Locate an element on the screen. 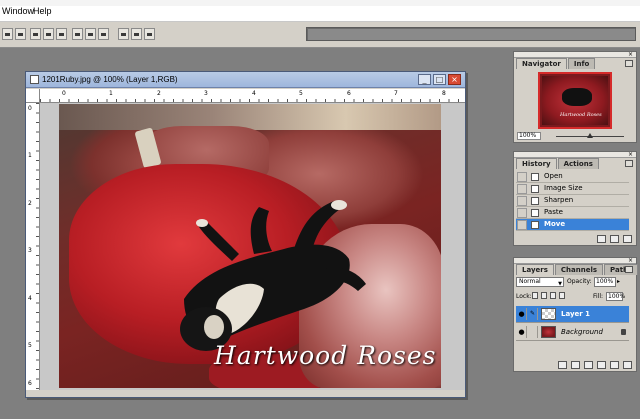 The height and width of the screenshot is (419, 640). ruler-h-5: 5 is located at coordinates (301, 93).